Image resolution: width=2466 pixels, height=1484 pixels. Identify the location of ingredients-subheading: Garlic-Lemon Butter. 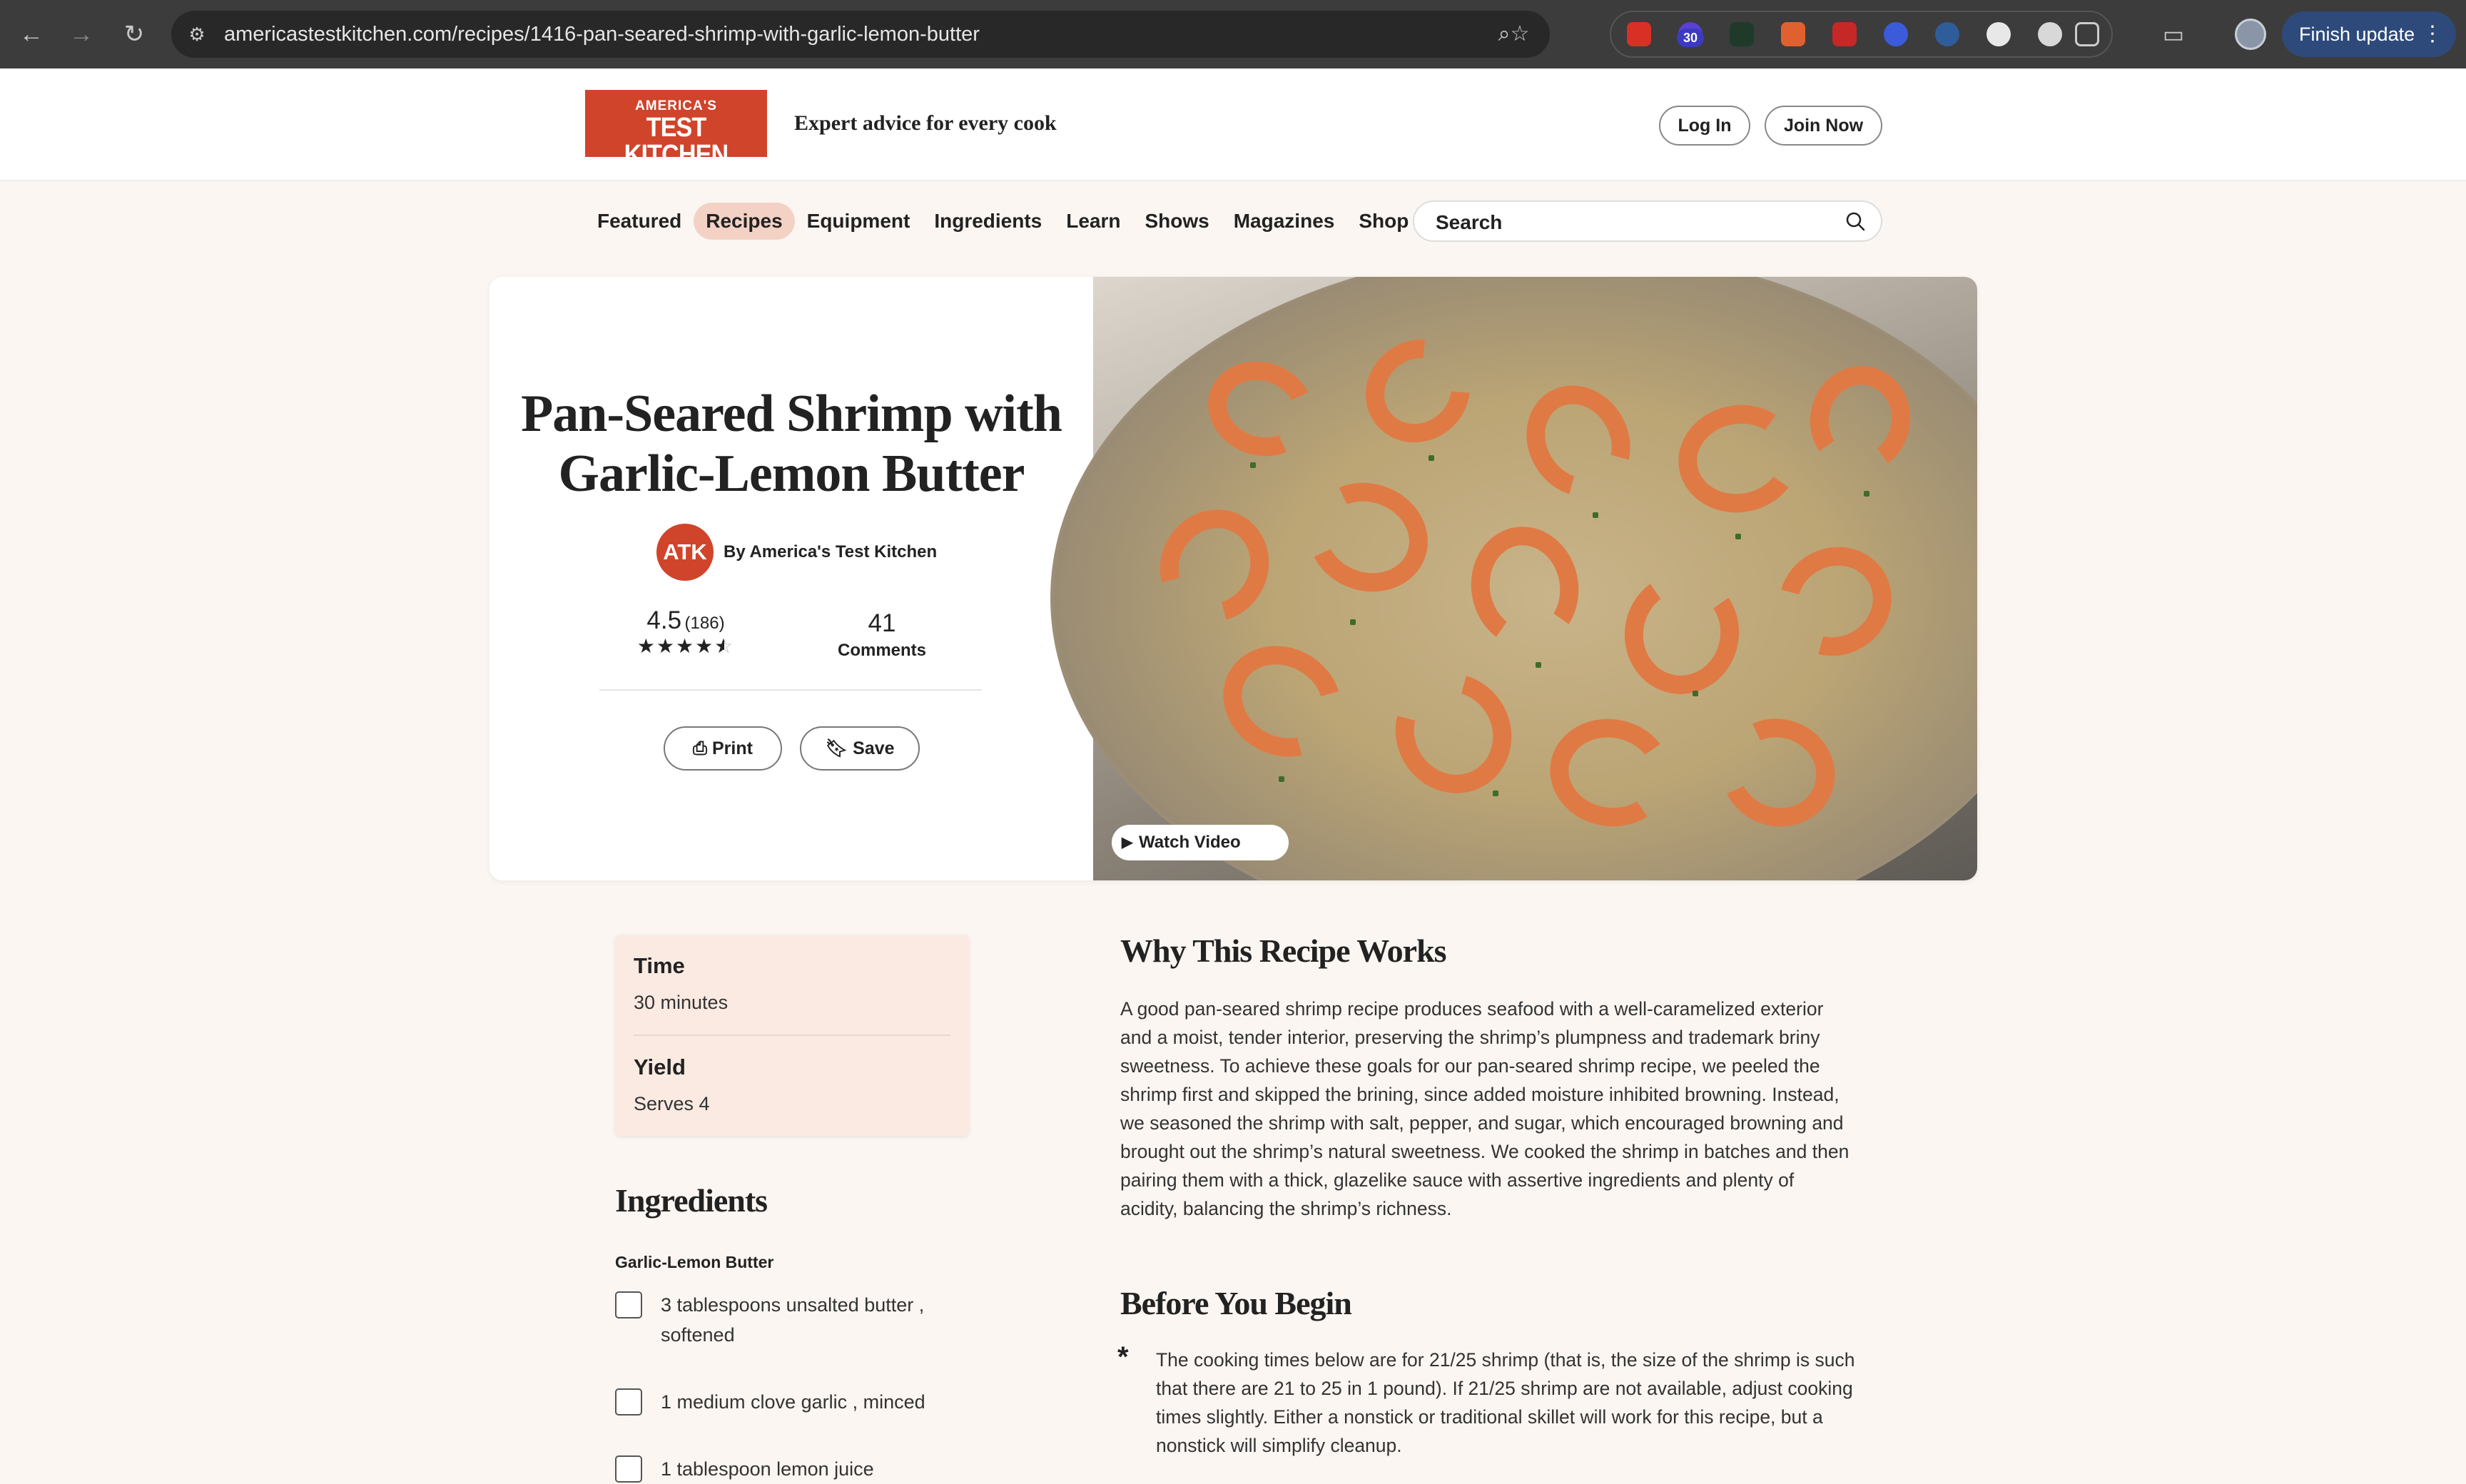
(694, 1262).